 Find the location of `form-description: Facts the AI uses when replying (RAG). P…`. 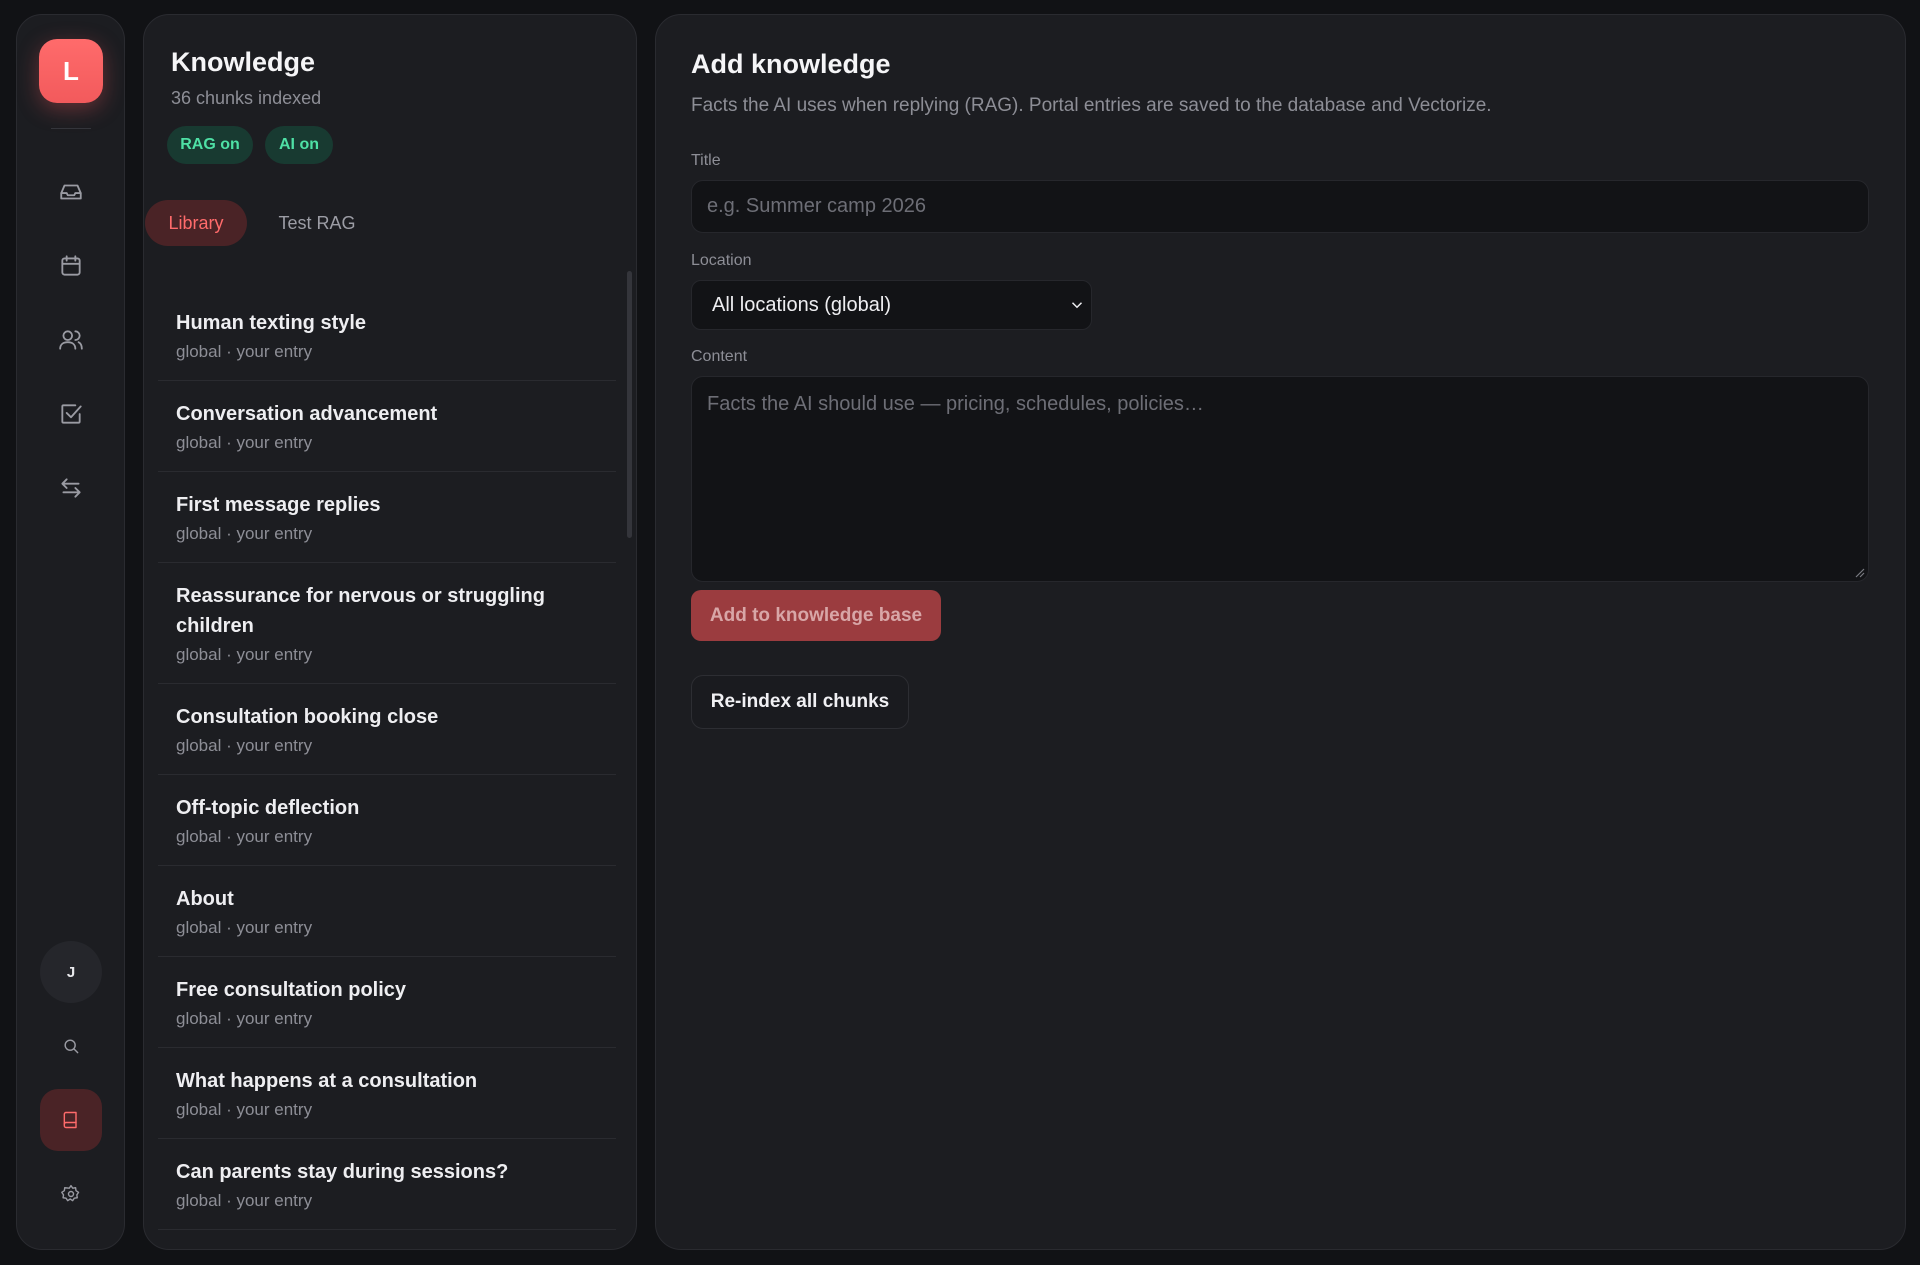

form-description: Facts the AI uses when replying (RAG). P… is located at coordinates (1091, 105).